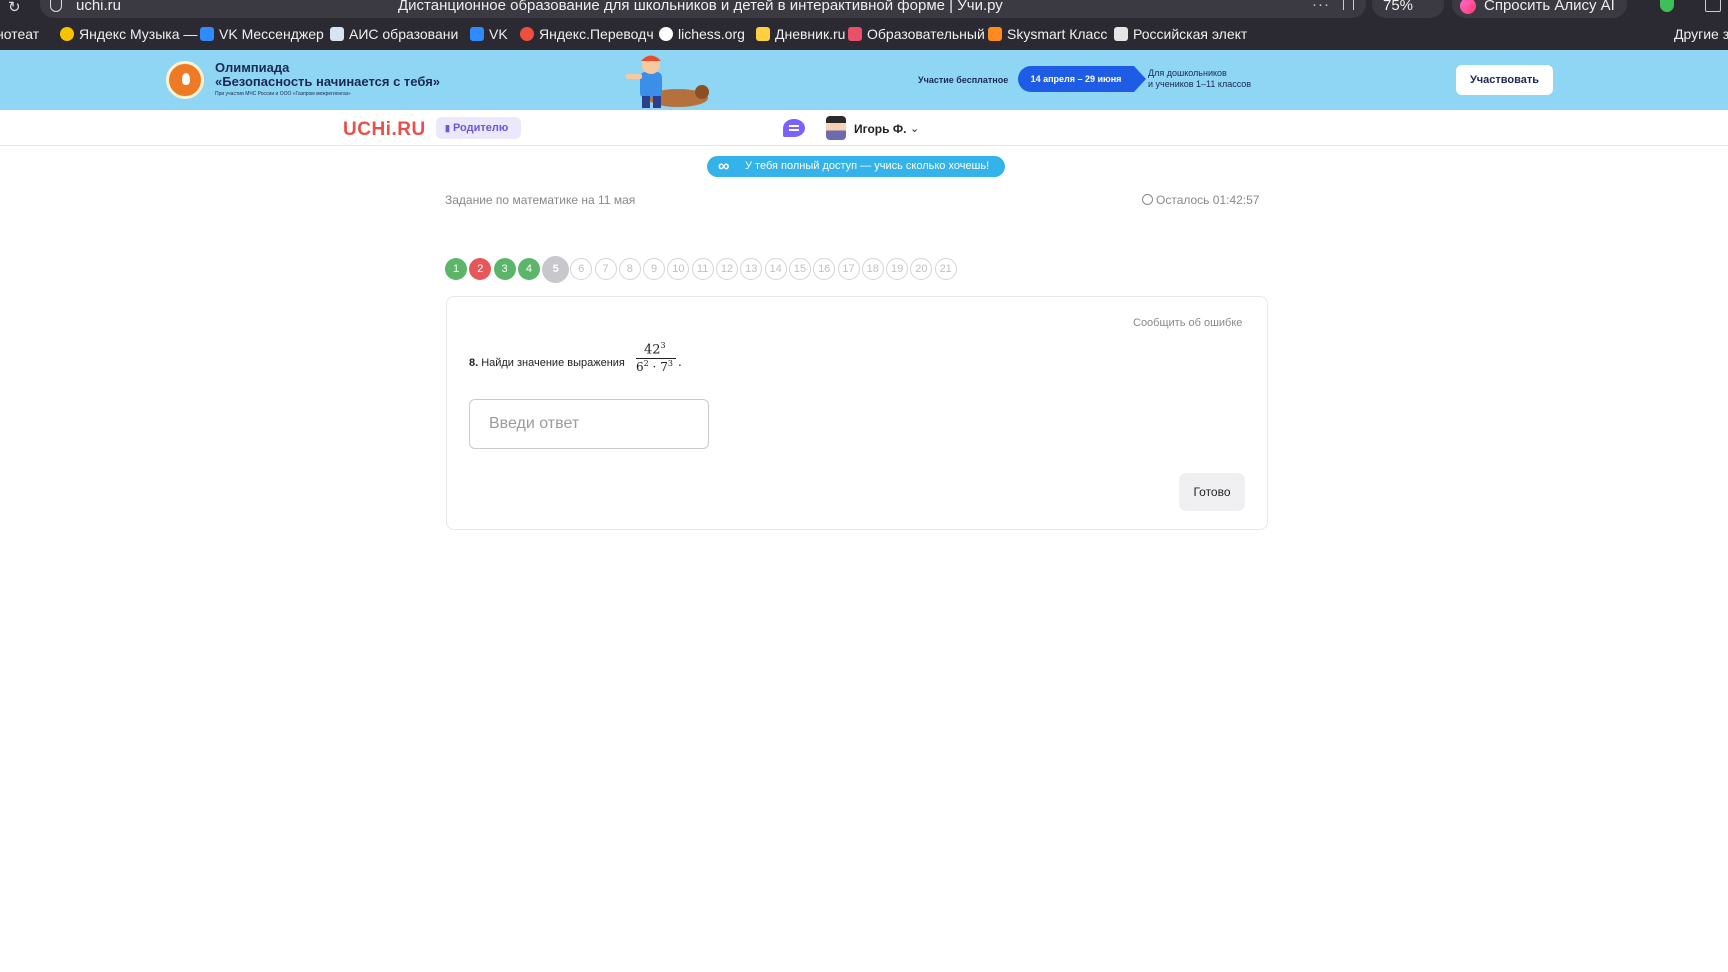  What do you see at coordinates (527, 34) in the screenshot?
I see `yandex-translate-icon` at bounding box center [527, 34].